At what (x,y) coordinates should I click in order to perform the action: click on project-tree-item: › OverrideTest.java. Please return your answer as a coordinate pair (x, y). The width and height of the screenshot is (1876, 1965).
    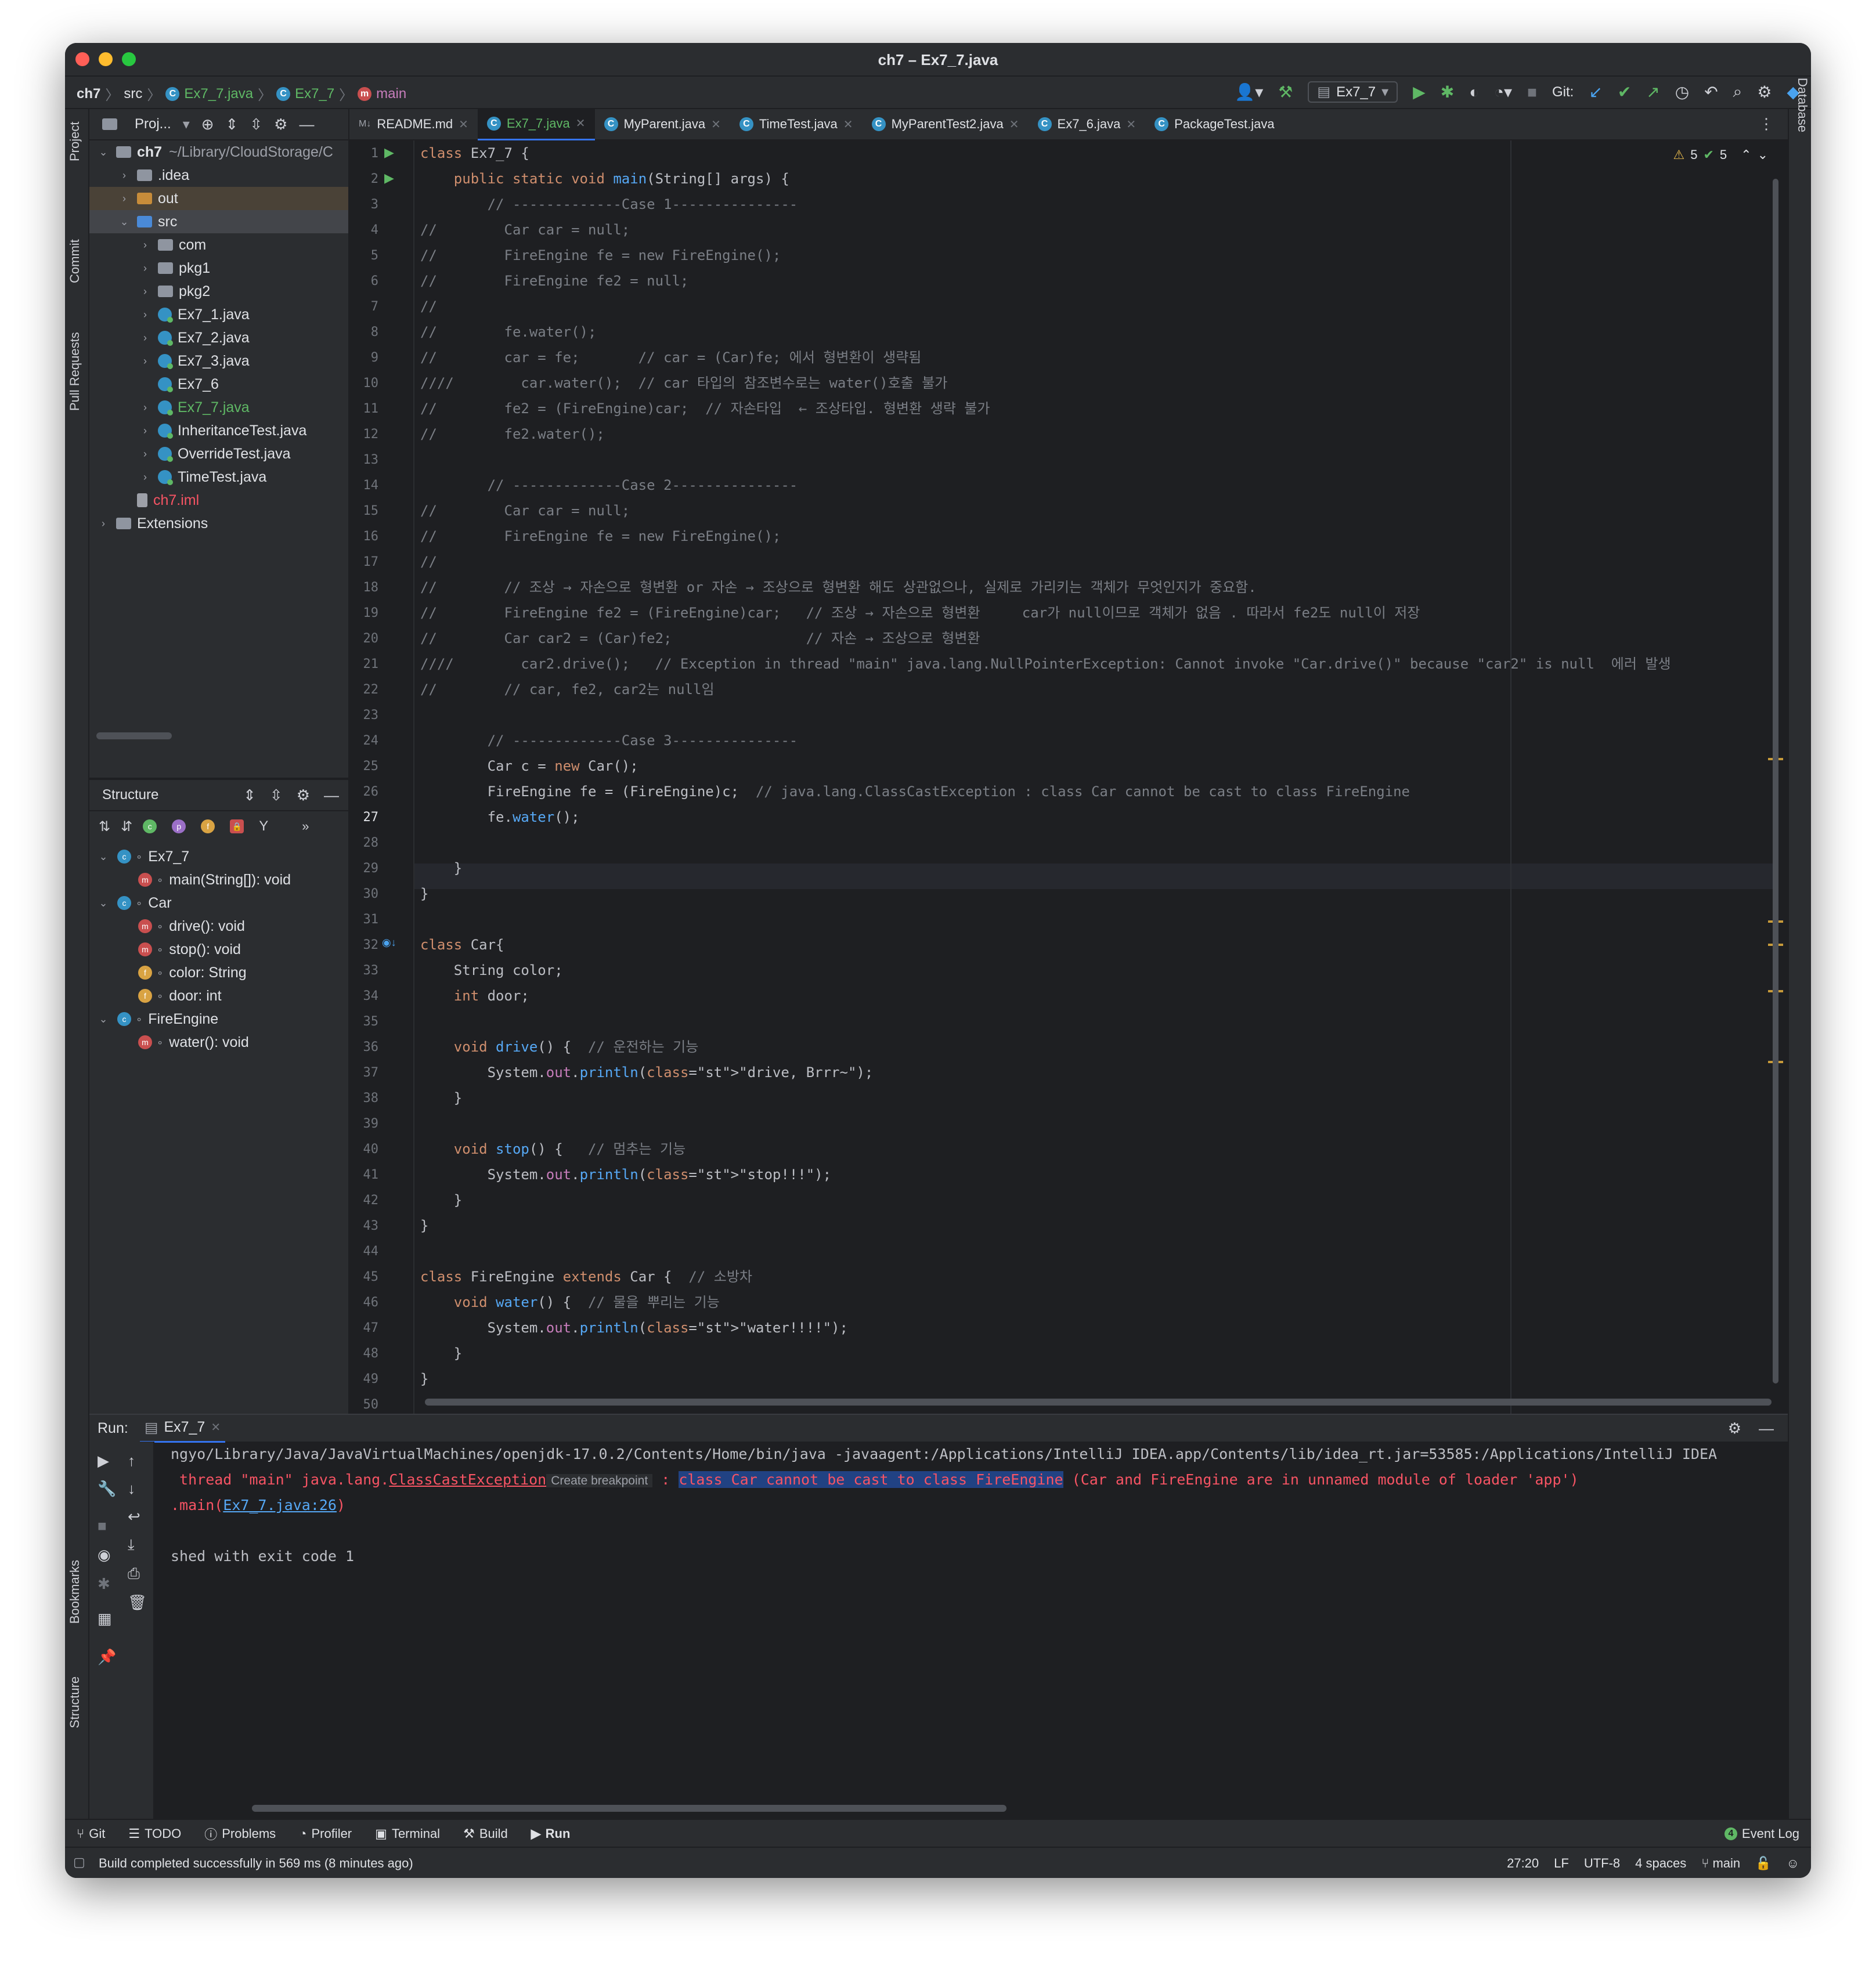
    Looking at the image, I should click on (218, 453).